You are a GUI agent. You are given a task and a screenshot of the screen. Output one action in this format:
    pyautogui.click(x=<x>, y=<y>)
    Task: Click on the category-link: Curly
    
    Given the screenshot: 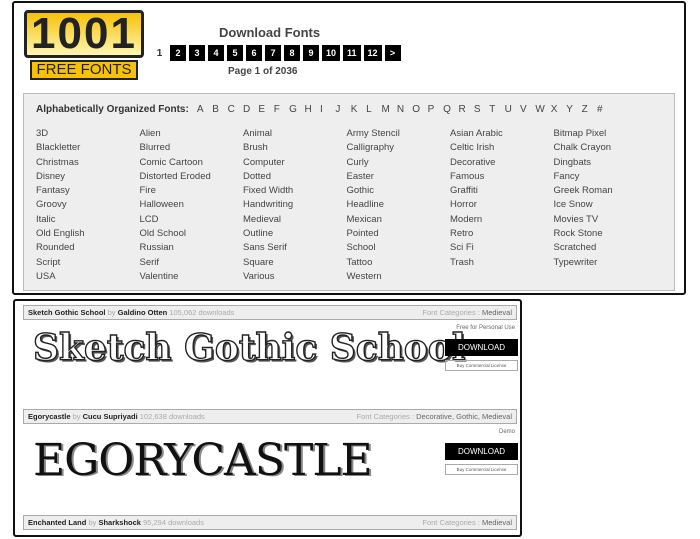 What is the action you would take?
    pyautogui.click(x=399, y=164)
    